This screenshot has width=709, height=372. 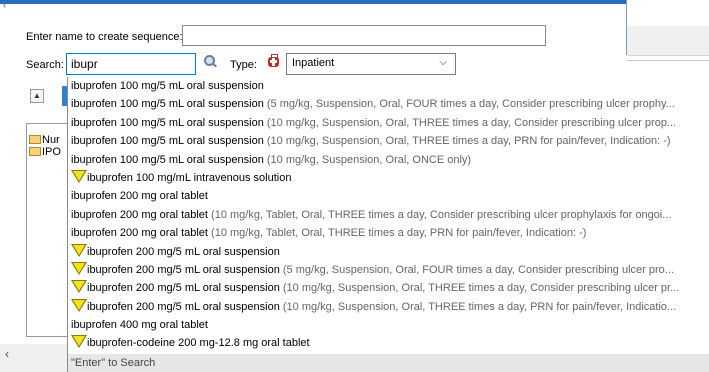 What do you see at coordinates (34, 358) in the screenshot?
I see `horizontal-scrollbar: ‹` at bounding box center [34, 358].